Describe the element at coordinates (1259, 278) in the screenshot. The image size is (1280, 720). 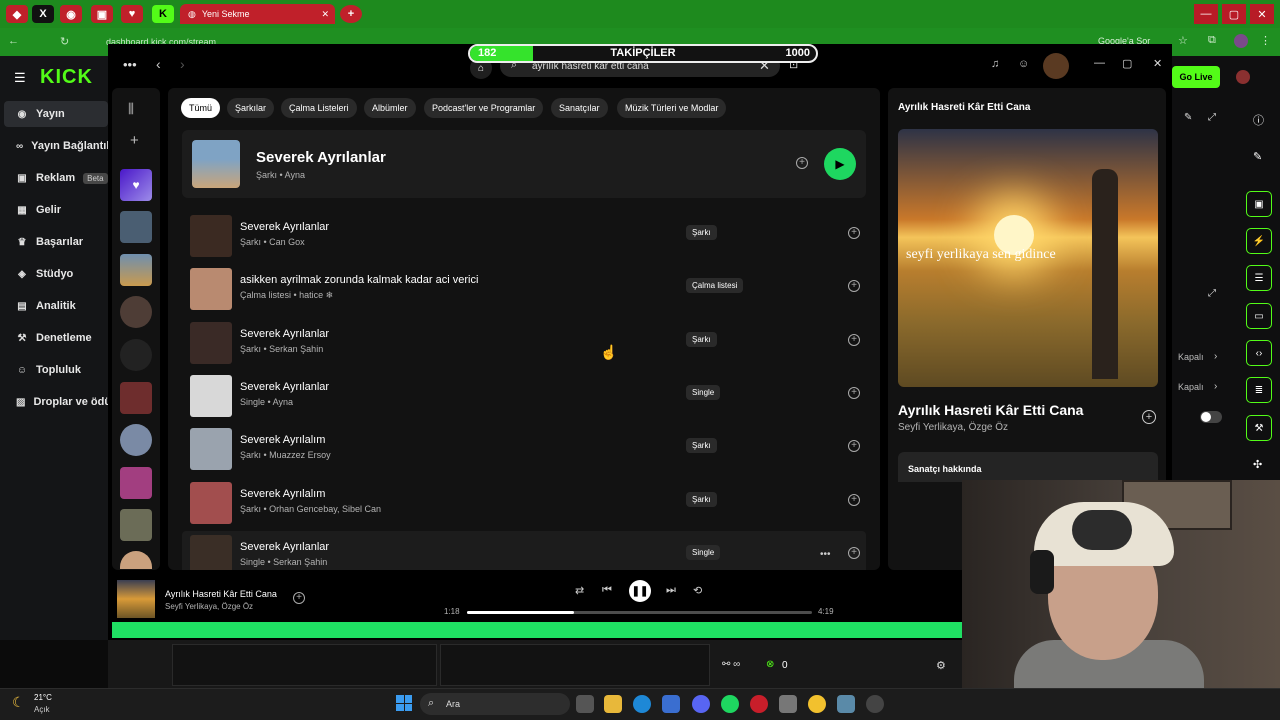
I see `tool-list-icon: ☰` at that location.